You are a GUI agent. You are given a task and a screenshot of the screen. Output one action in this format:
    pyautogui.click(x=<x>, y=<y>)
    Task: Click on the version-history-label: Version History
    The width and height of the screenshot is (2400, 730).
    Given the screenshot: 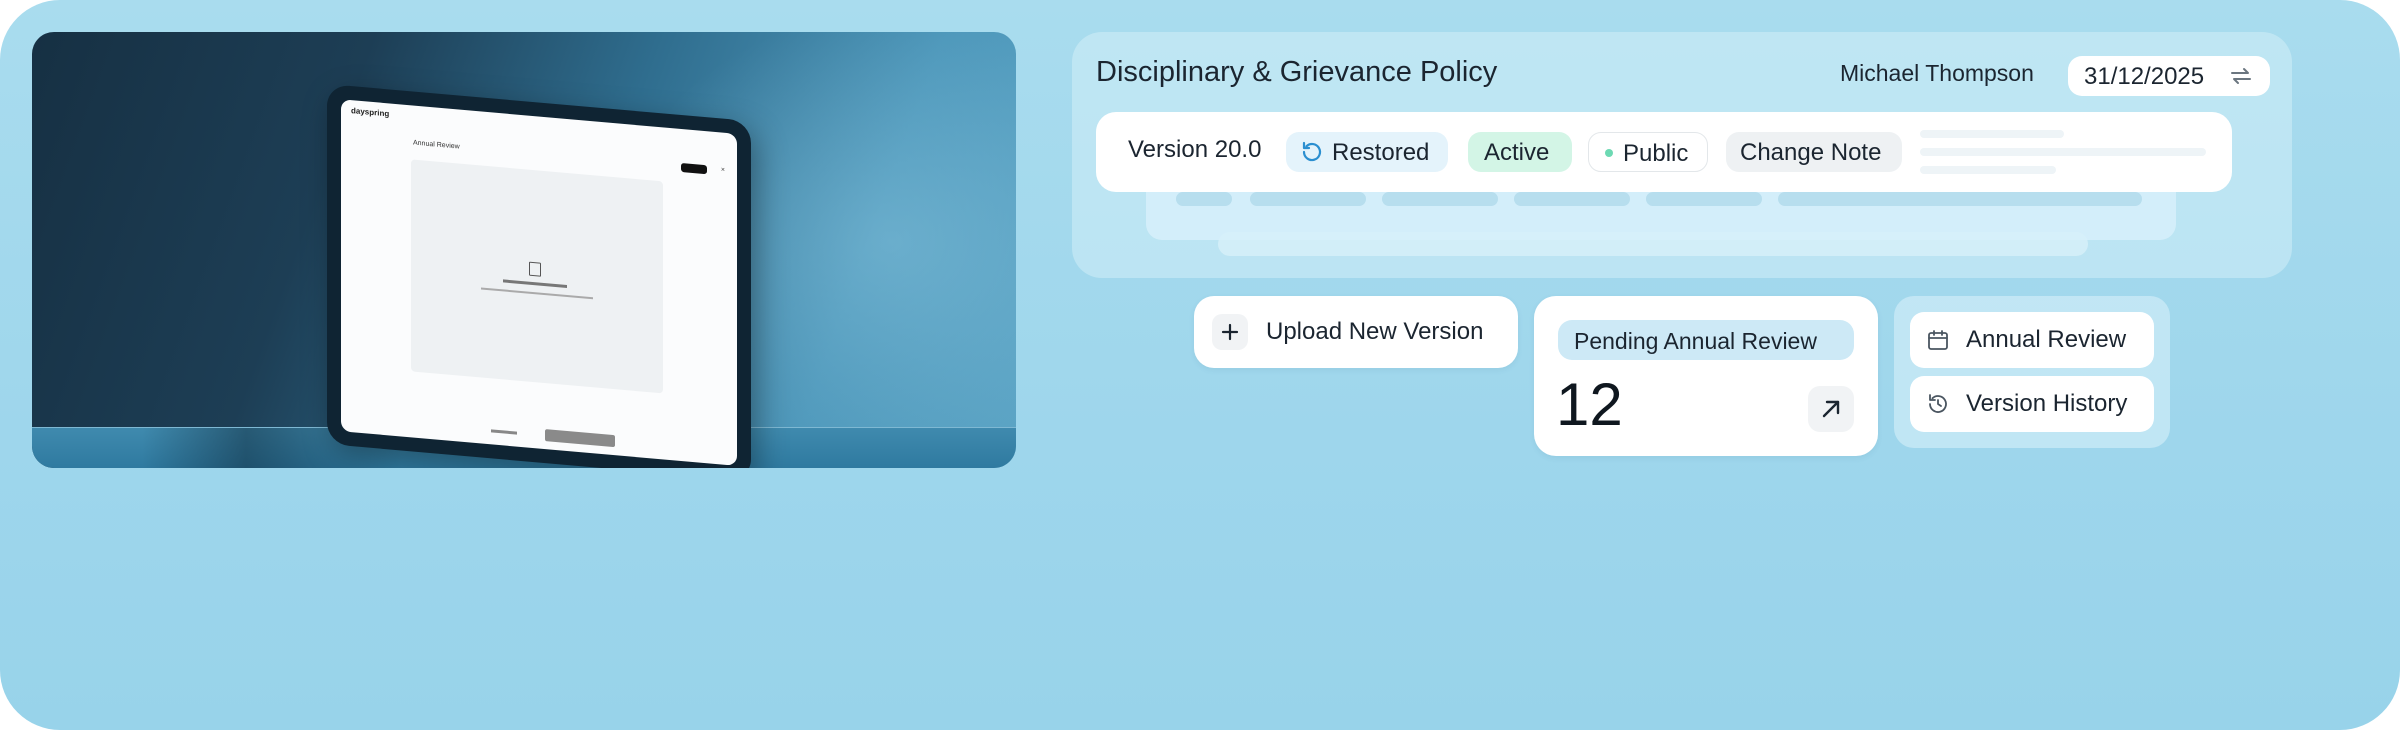 What is the action you would take?
    pyautogui.click(x=2047, y=403)
    